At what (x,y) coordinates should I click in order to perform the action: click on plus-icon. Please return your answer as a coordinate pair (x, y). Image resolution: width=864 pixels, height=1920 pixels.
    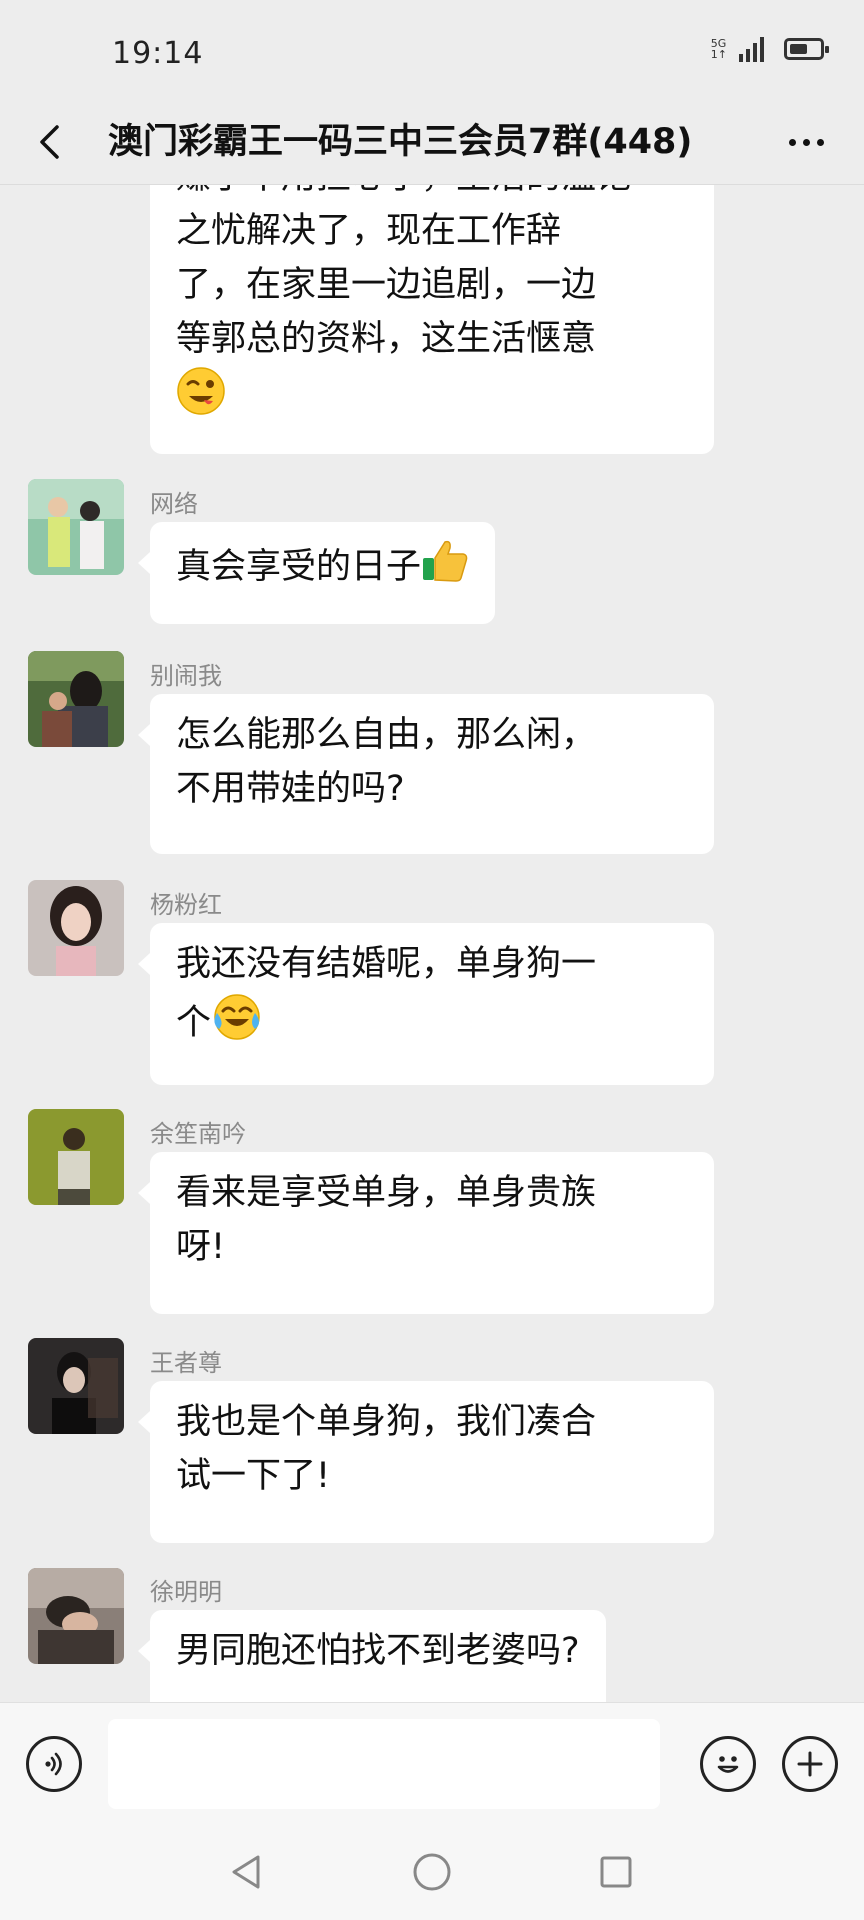
    Looking at the image, I should click on (810, 1764).